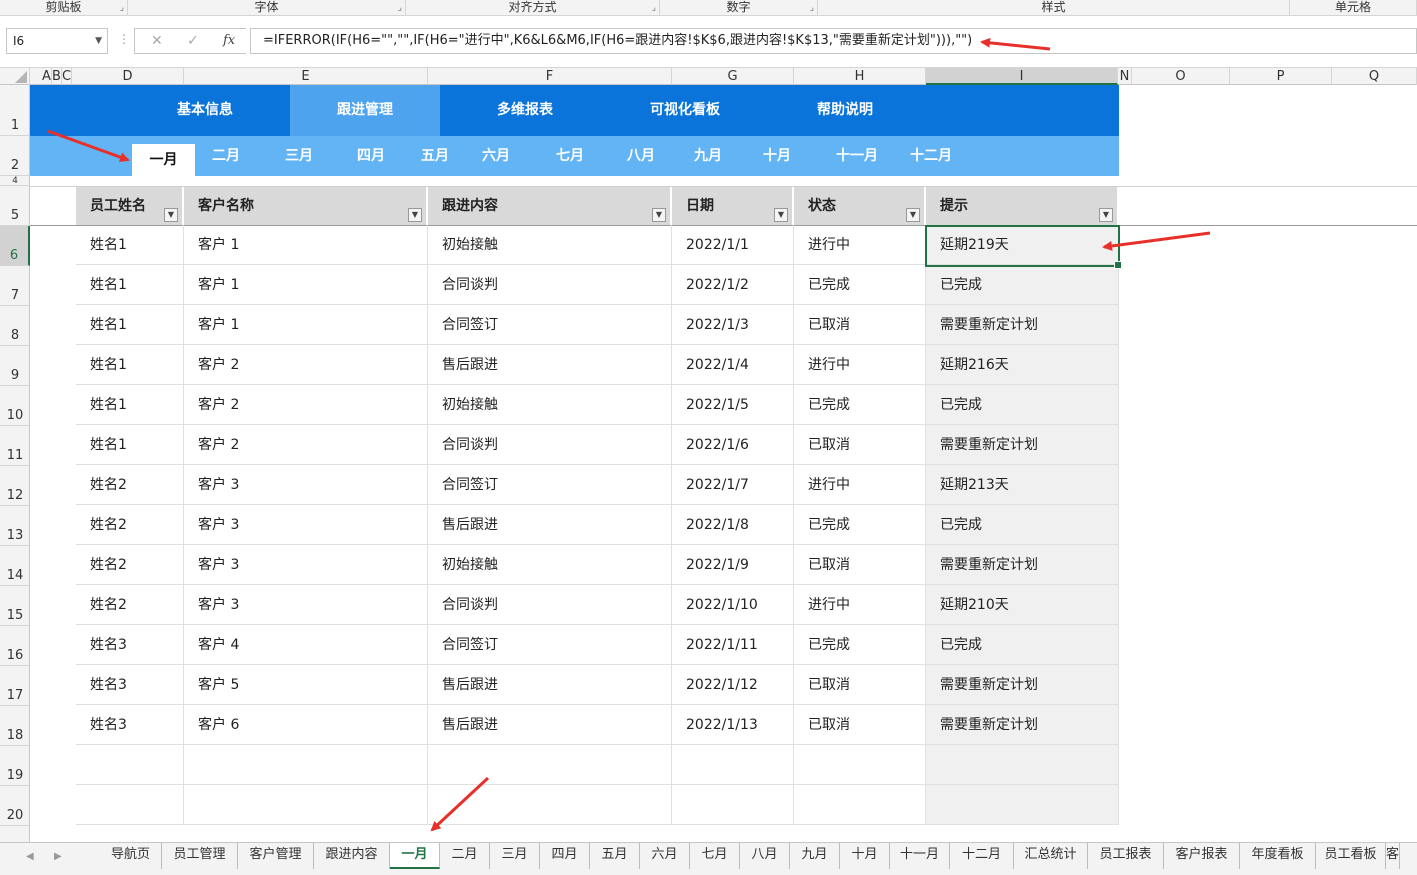  I want to click on table-cell: 2022/1/1, so click(733, 245).